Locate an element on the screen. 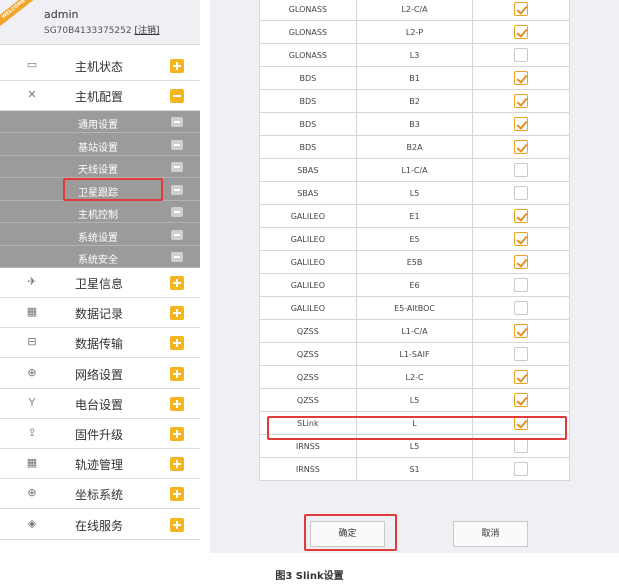  nav-item-label: 数据记录 is located at coordinates (99, 314).